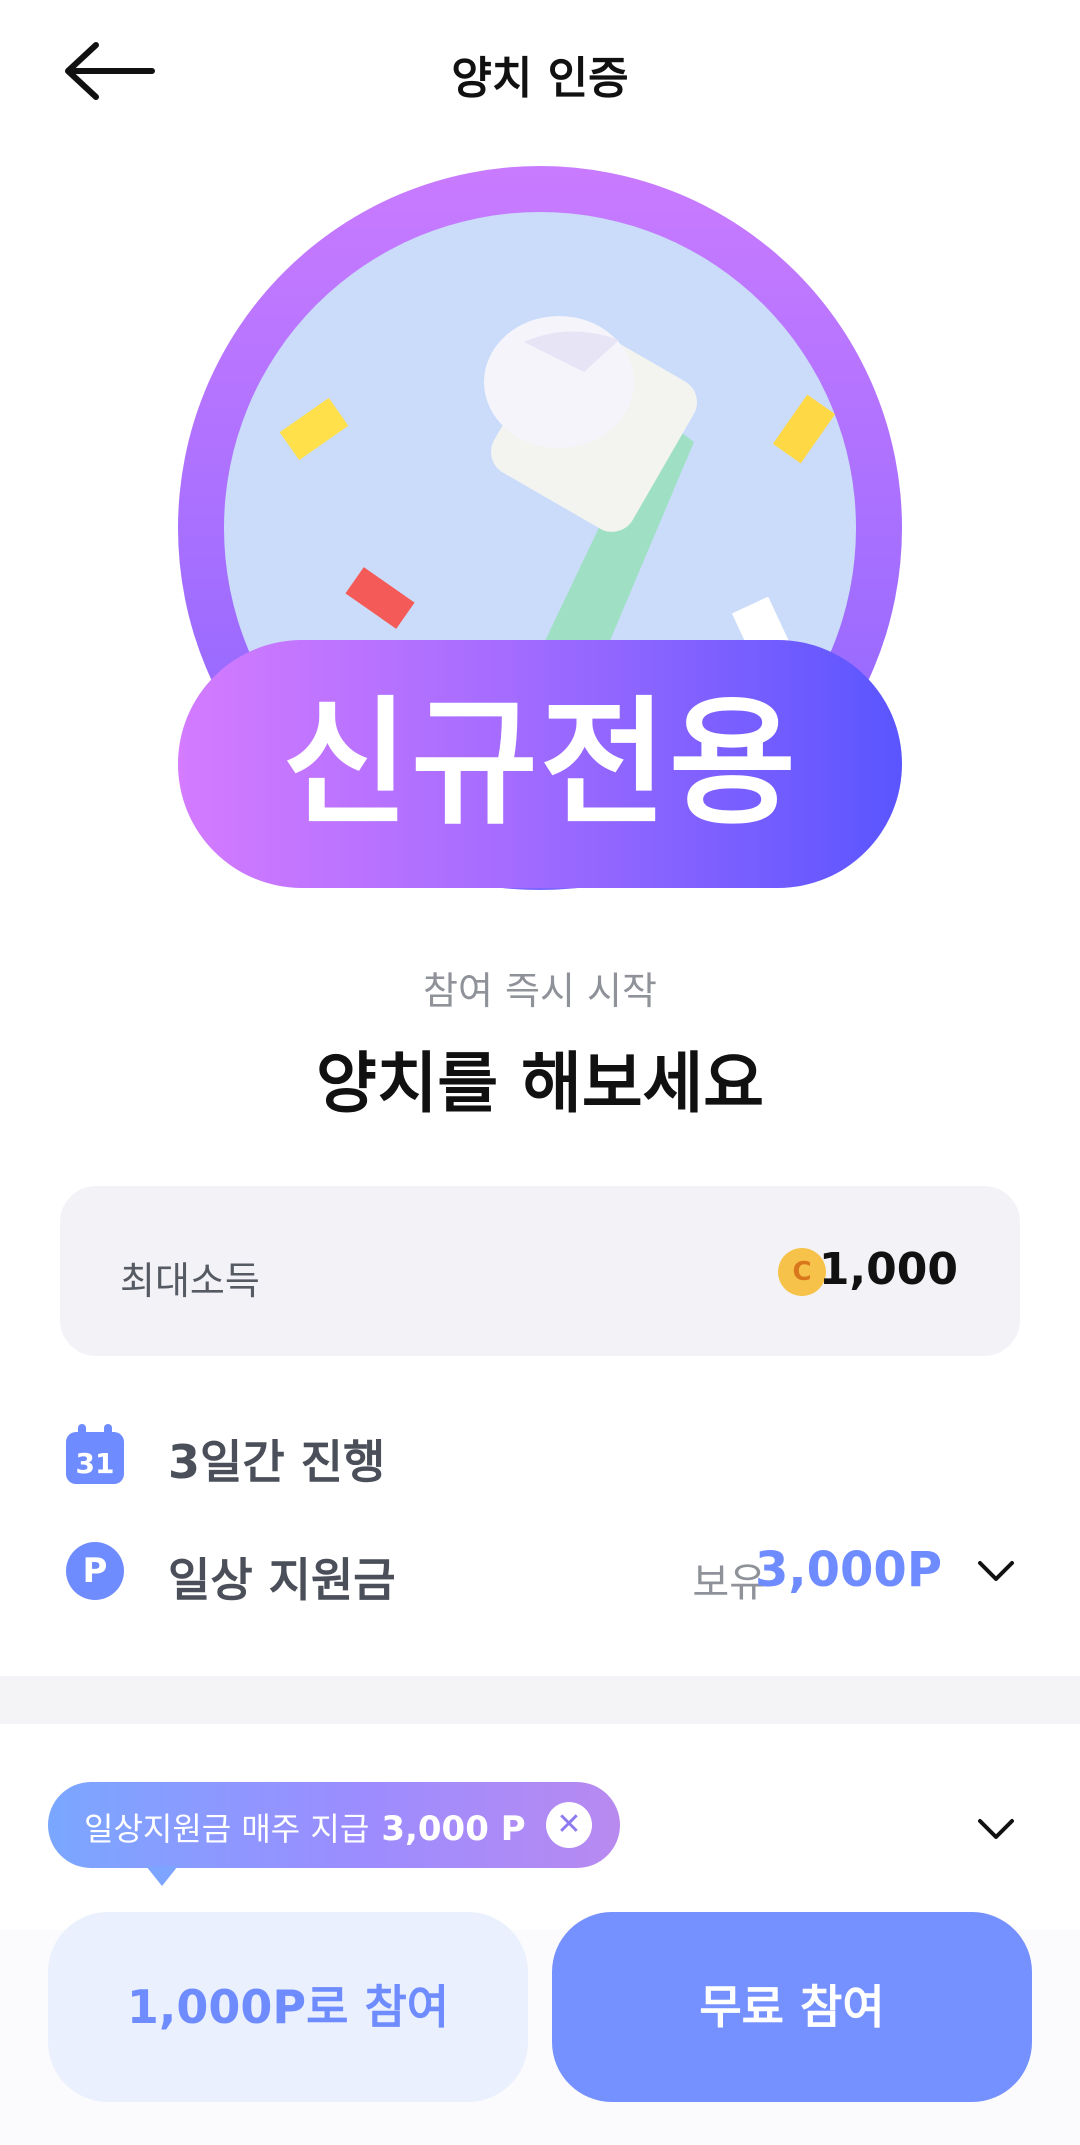 The width and height of the screenshot is (1080, 2145). I want to click on section-divider, so click(540, 1700).